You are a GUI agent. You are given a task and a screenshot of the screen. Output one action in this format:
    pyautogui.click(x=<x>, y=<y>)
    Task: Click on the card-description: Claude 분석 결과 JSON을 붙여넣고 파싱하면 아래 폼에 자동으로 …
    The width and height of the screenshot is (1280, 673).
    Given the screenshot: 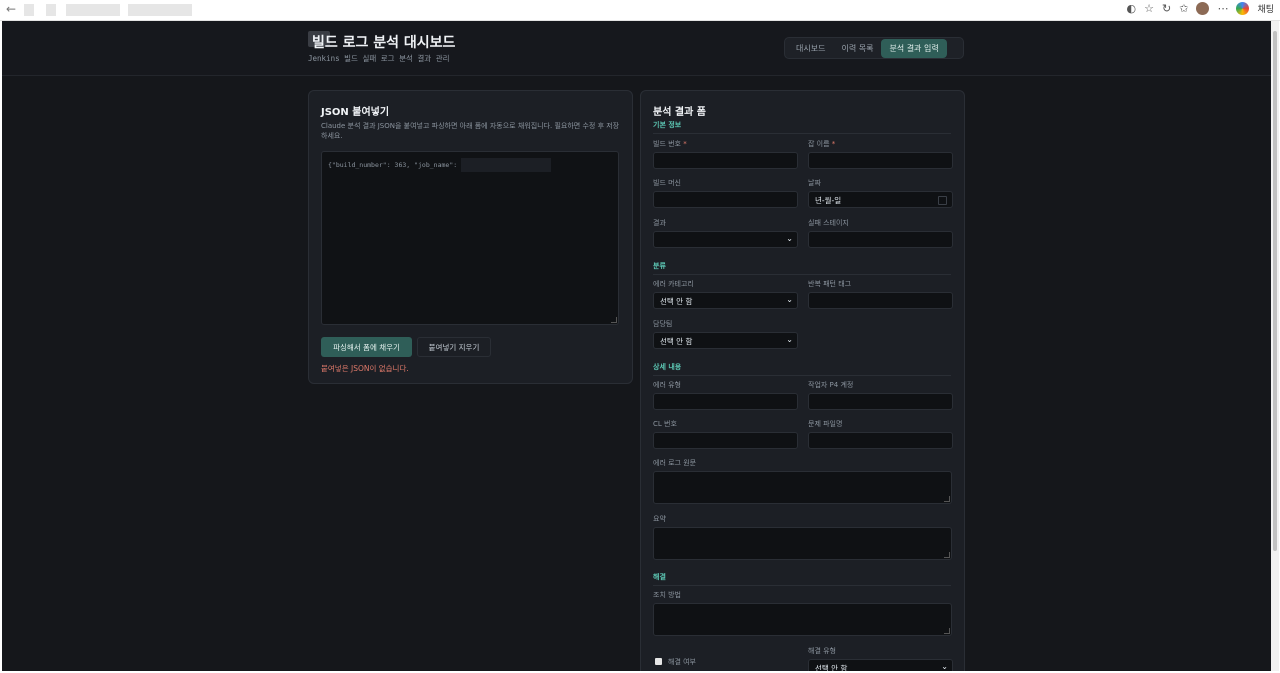 What is the action you would take?
    pyautogui.click(x=470, y=131)
    